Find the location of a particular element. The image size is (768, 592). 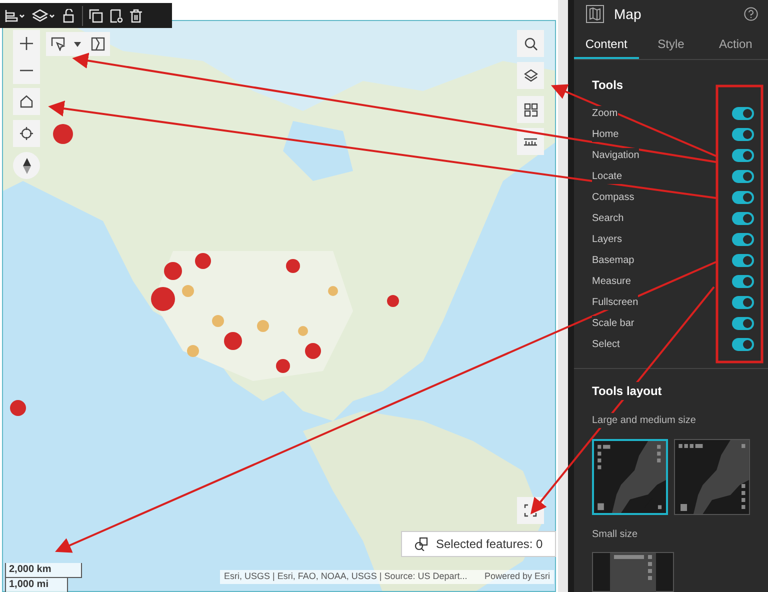

crosshair-icon is located at coordinates (26, 133).